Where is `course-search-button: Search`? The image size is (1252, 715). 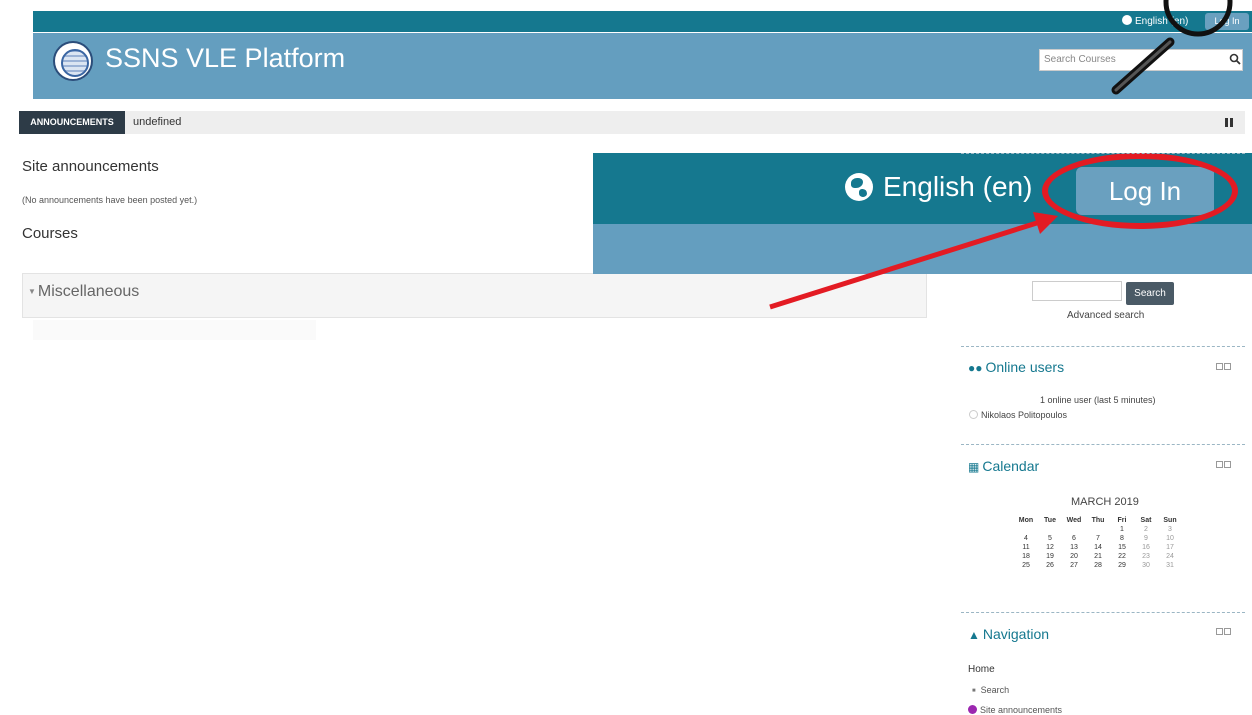 course-search-button: Search is located at coordinates (1150, 293).